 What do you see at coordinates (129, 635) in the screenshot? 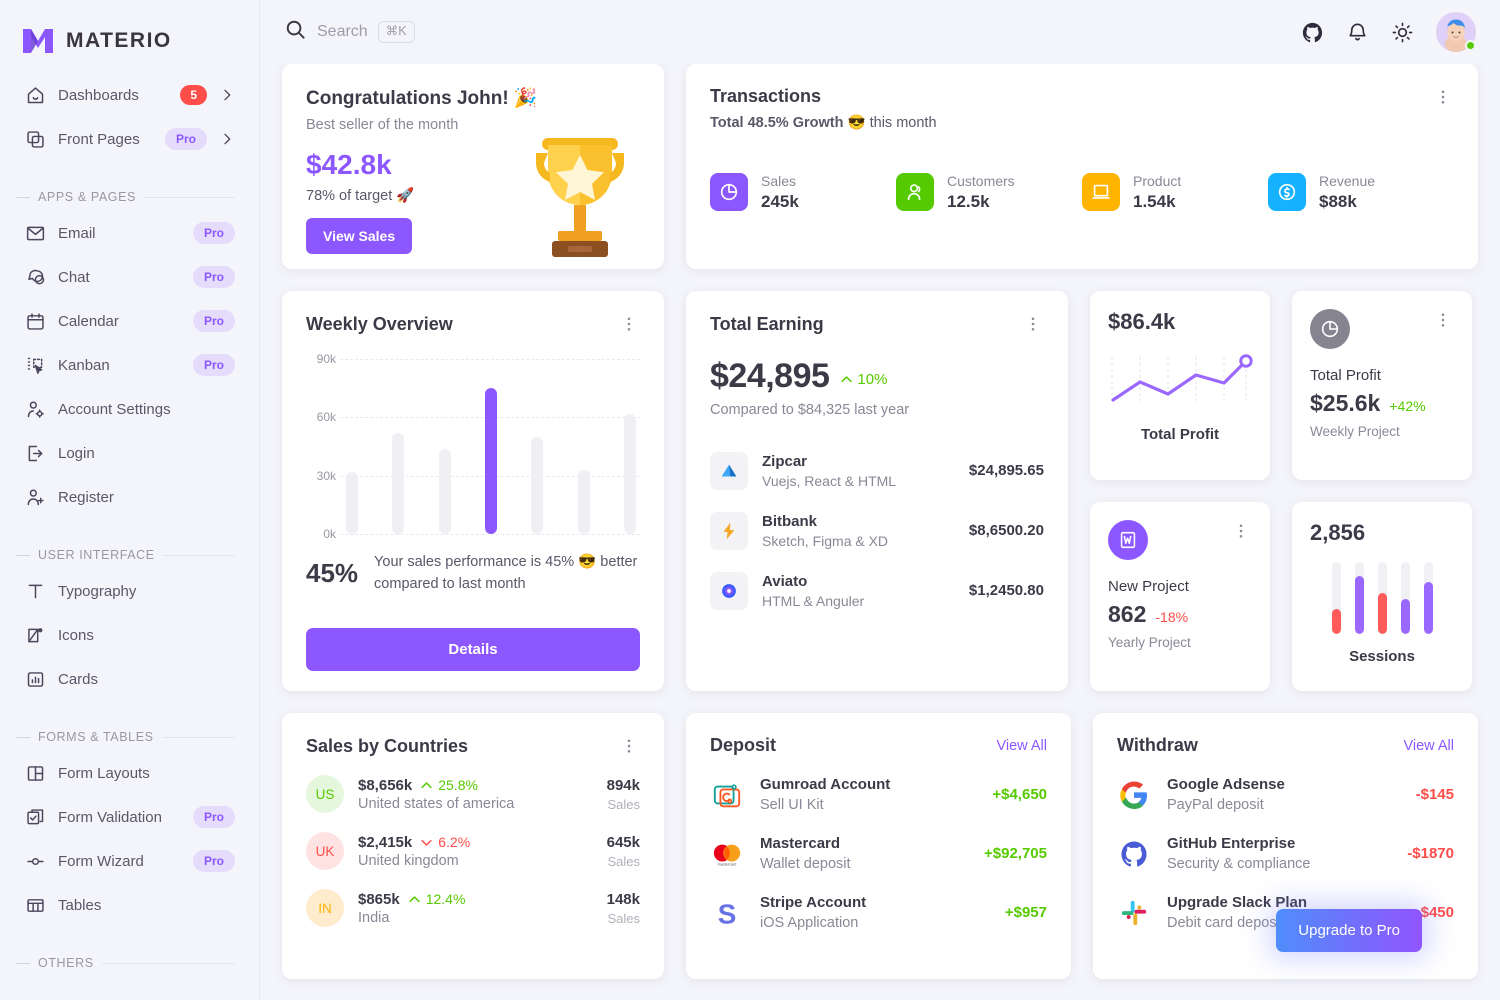
I see `sidebar-item-icons: Icons` at bounding box center [129, 635].